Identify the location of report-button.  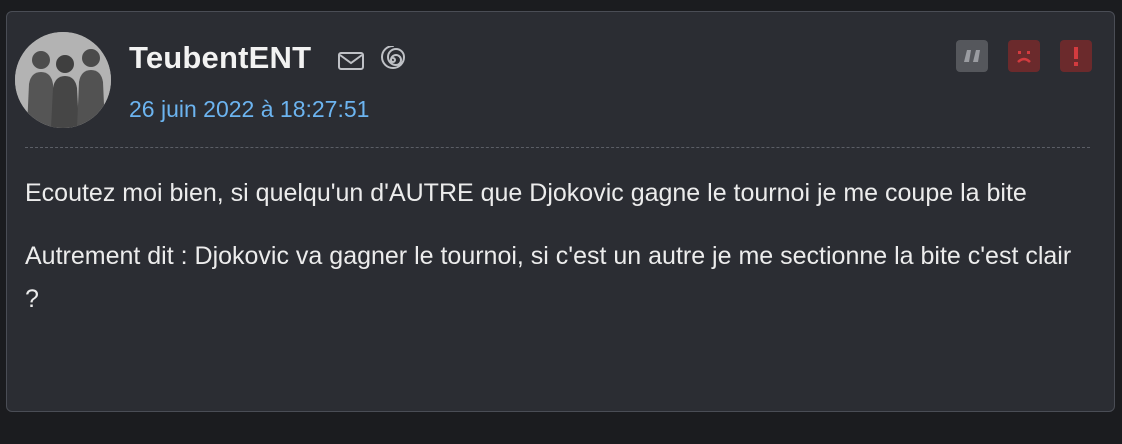
(1076, 56).